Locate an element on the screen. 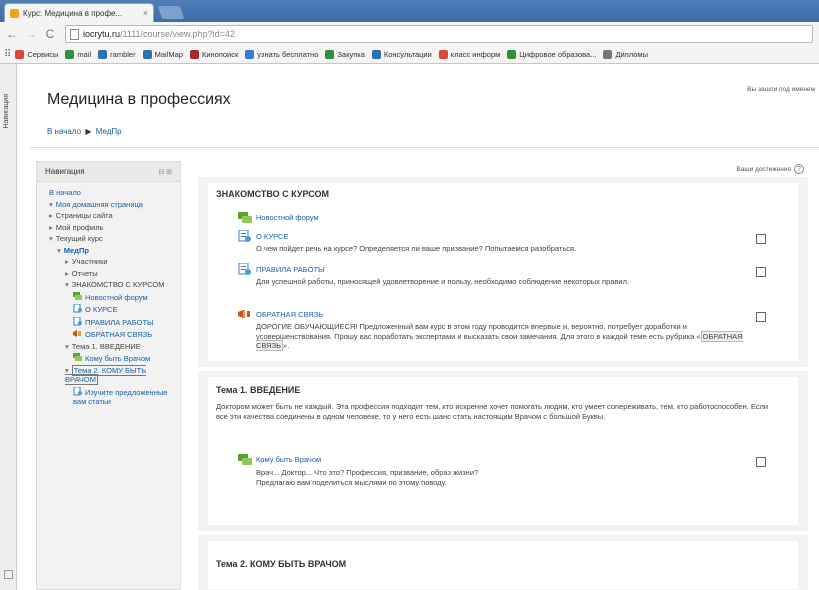 The image size is (819, 590). nav-item: ▸ Мой профиль is located at coordinates (112, 228).